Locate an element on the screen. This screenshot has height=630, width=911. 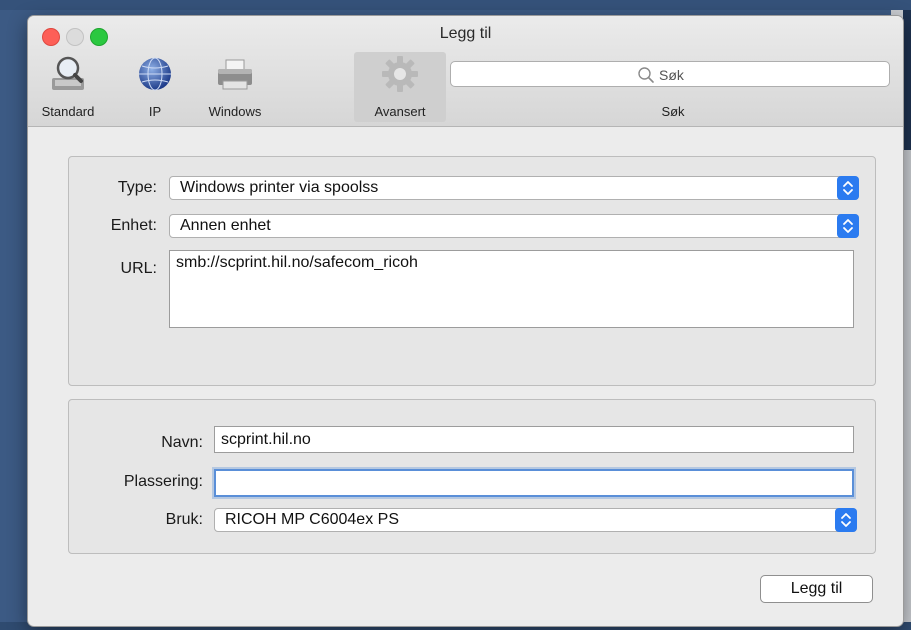
device-select-value: Annen enhet is located at coordinates (225, 225).